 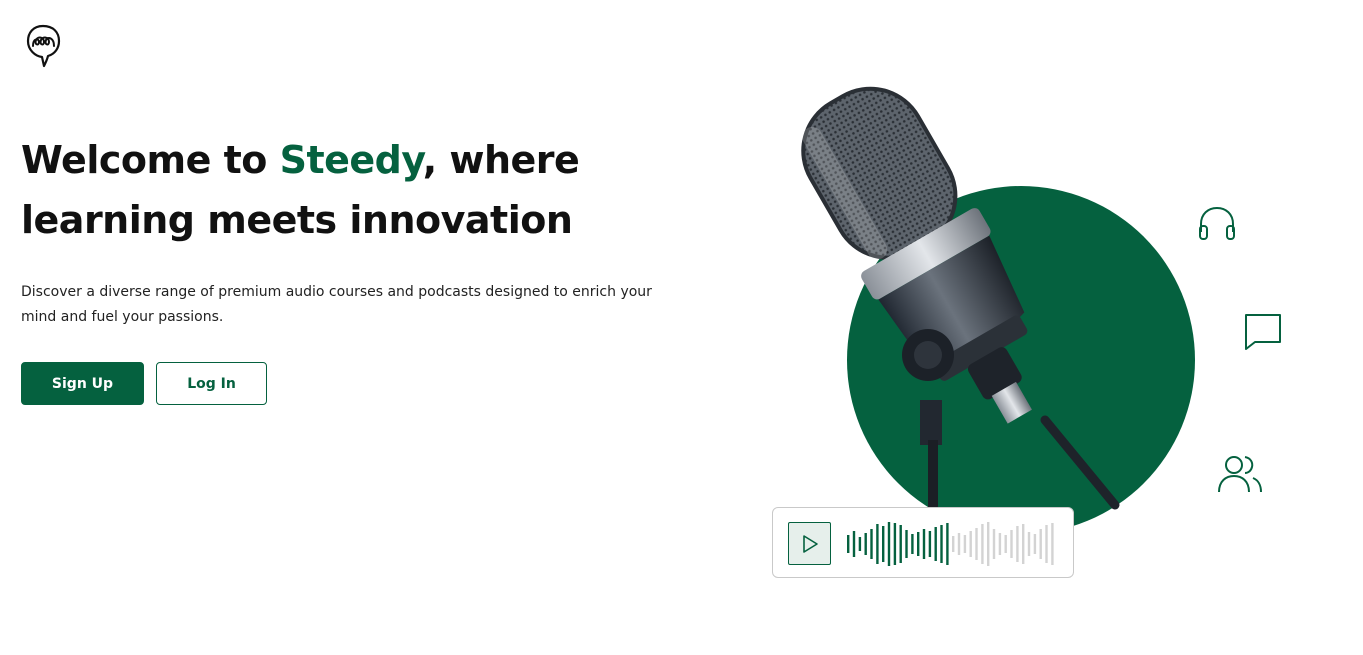 I want to click on speech-bubble-loop-icon, so click(x=43, y=46).